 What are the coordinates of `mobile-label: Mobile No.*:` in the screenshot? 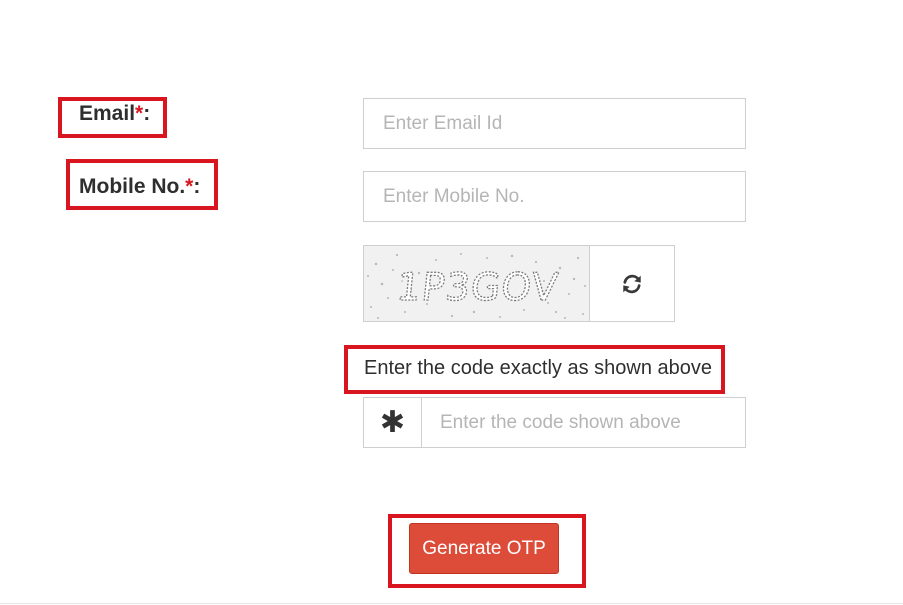 It's located at (139, 187).